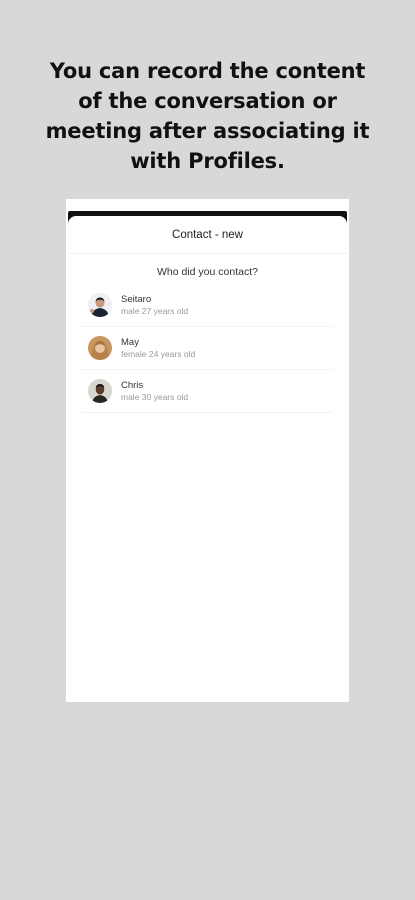  What do you see at coordinates (136, 299) in the screenshot?
I see `contact-name: Seitaro` at bounding box center [136, 299].